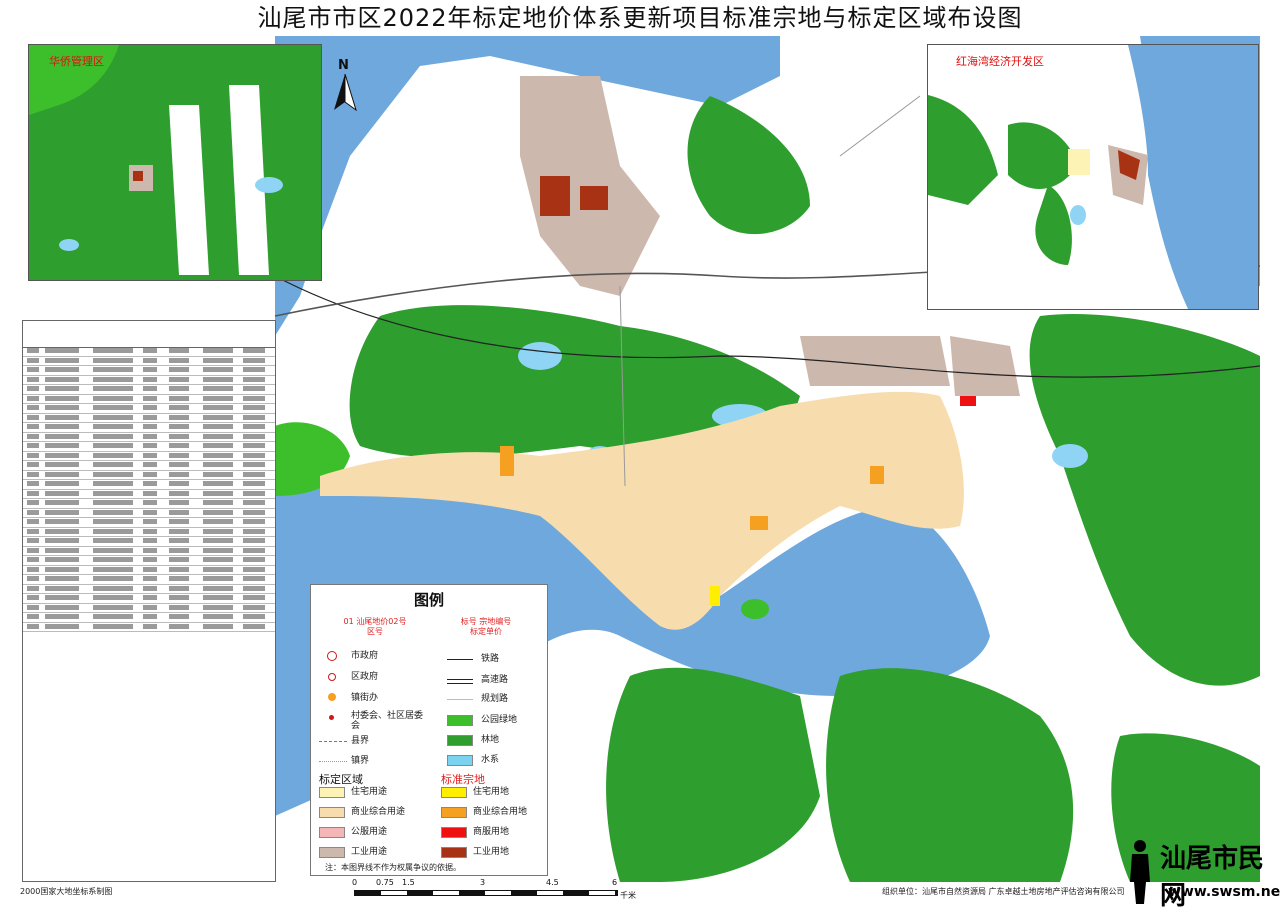 The image size is (1280, 912). I want to click on legend-title: 图例, so click(428, 600).